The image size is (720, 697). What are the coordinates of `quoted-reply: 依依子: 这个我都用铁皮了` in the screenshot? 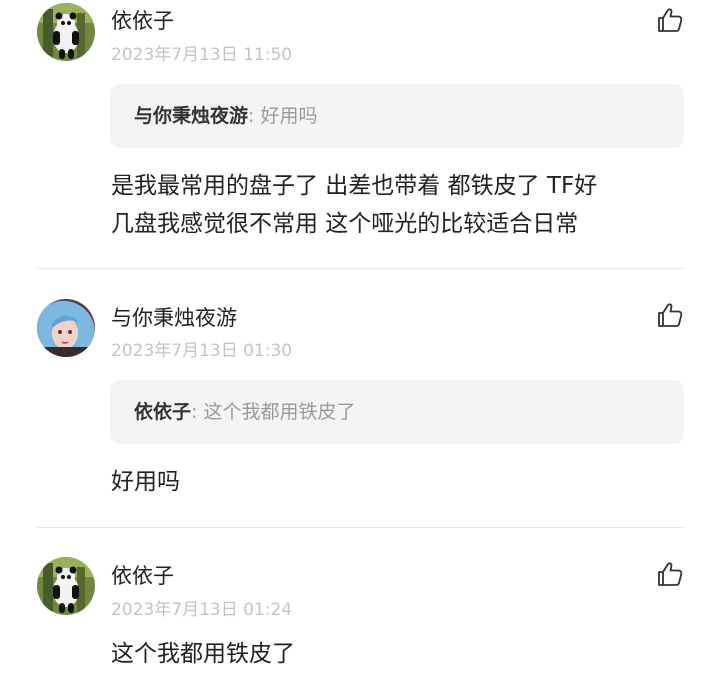 It's located at (397, 412).